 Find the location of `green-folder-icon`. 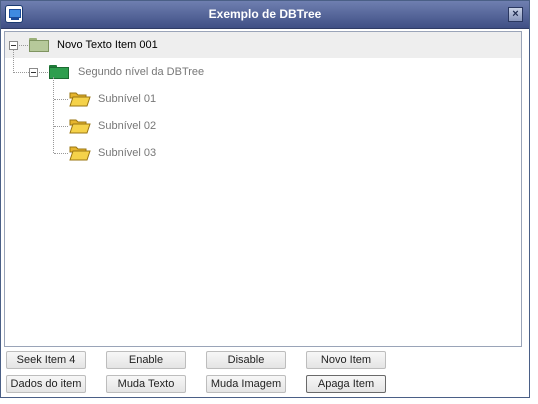

green-folder-icon is located at coordinates (59, 72).